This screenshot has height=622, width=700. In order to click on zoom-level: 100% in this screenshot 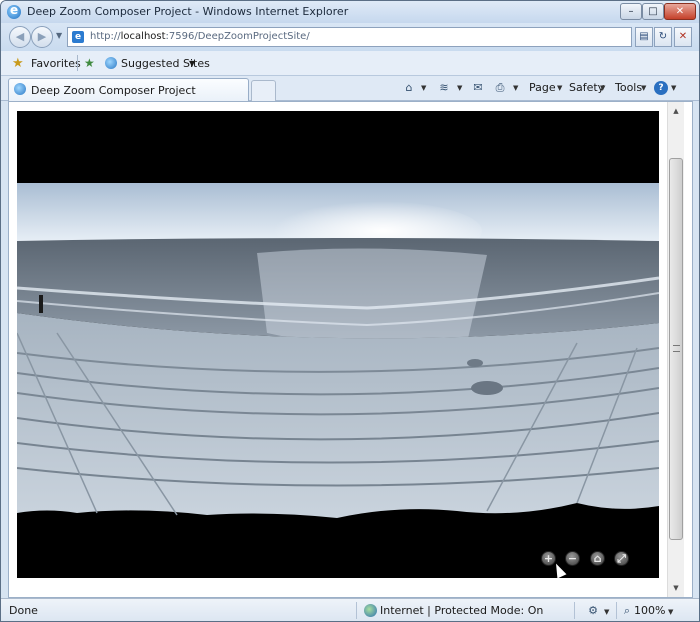, I will do `click(649, 610)`.